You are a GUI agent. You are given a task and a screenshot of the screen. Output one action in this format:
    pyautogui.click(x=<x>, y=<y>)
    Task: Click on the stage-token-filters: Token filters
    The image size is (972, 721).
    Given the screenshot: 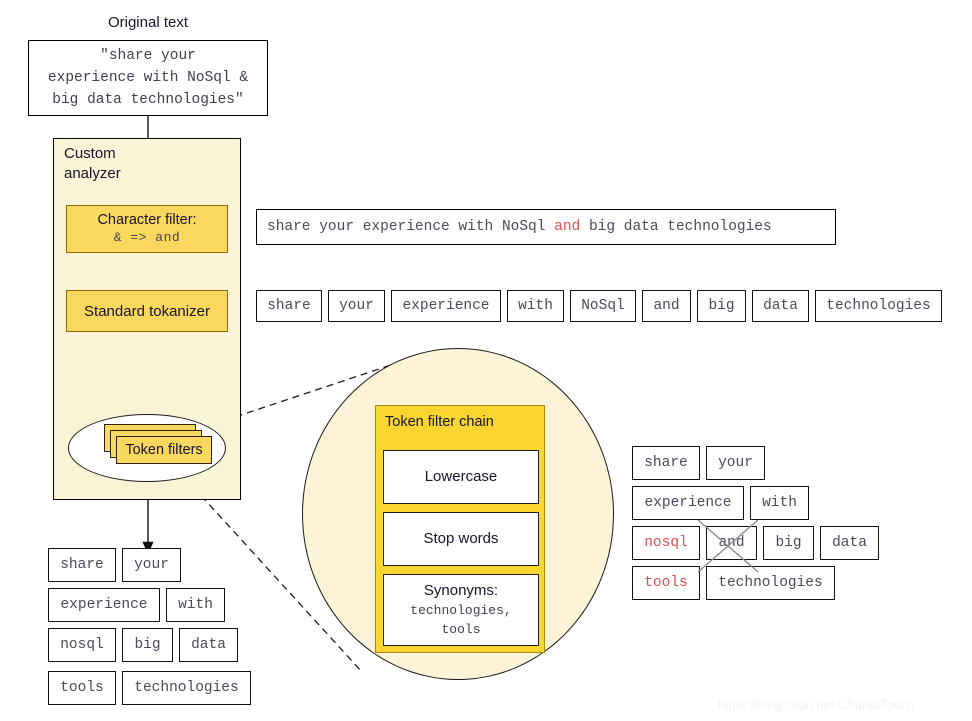 What is the action you would take?
    pyautogui.click(x=164, y=450)
    